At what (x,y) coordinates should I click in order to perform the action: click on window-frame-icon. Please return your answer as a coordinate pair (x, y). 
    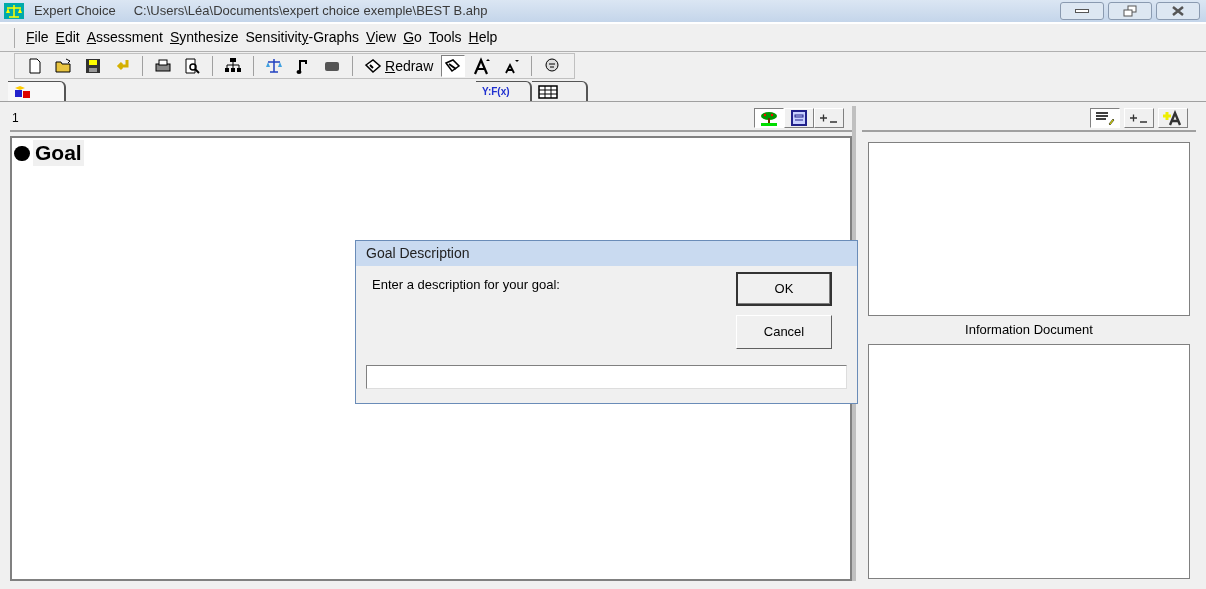
    Looking at the image, I should click on (799, 118).